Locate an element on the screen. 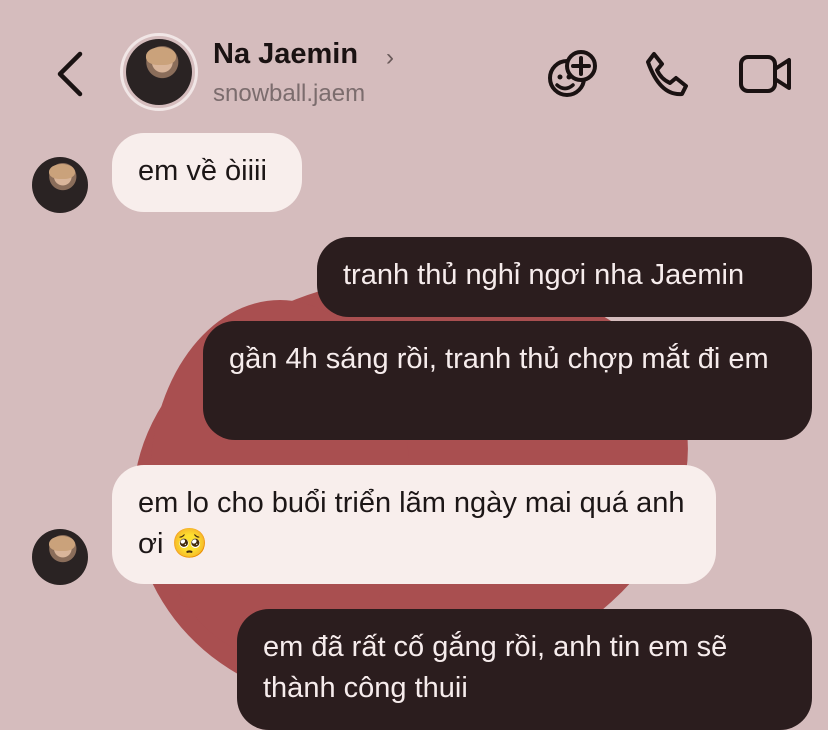  video-icon is located at coordinates (765, 74).